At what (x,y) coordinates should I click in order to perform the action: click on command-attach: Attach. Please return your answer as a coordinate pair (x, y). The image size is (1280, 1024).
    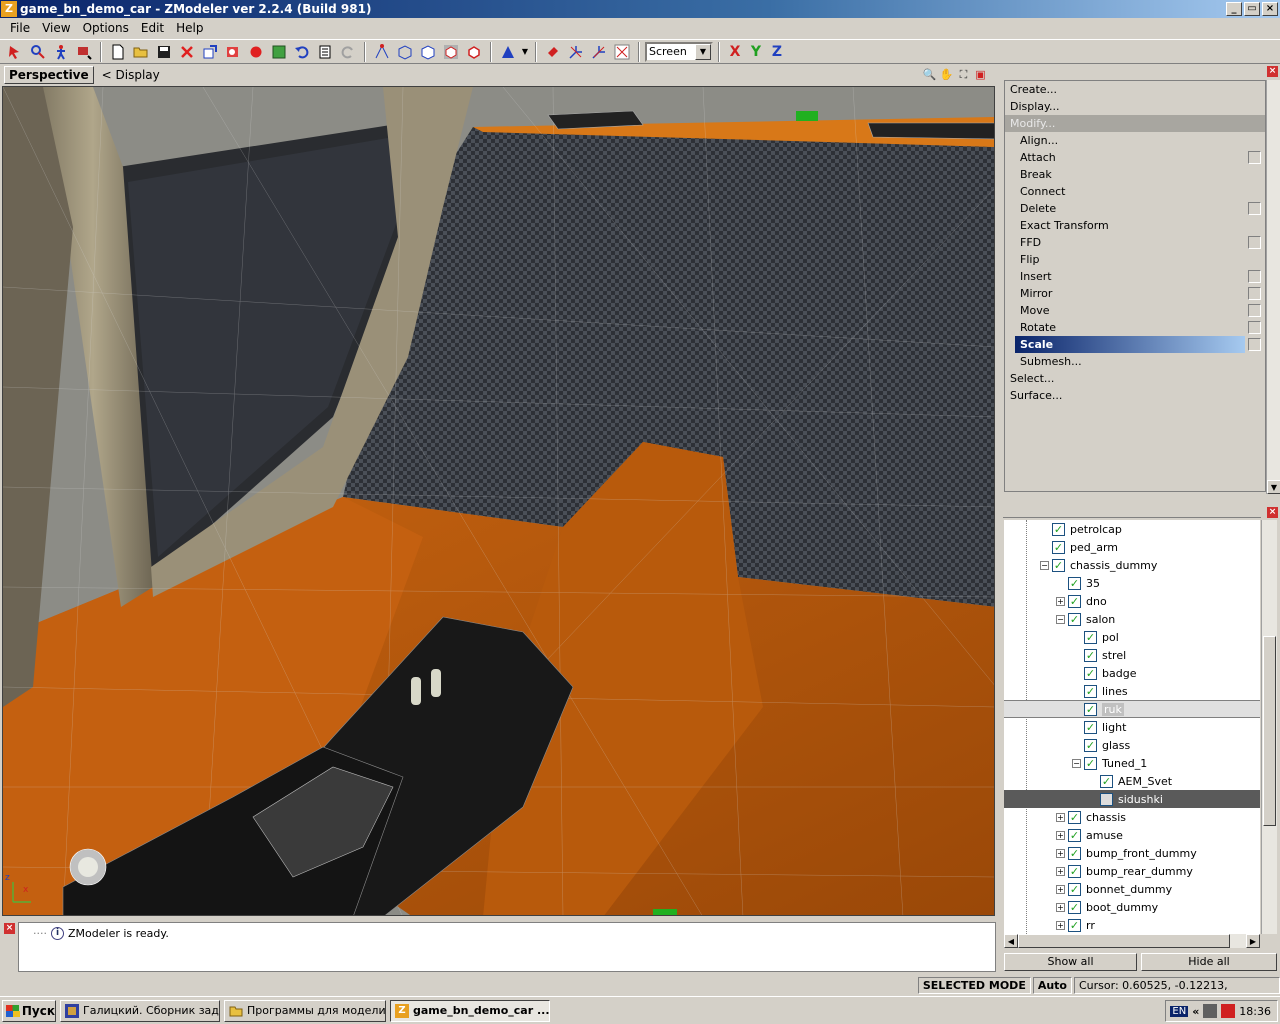
    Looking at the image, I should click on (1135, 157).